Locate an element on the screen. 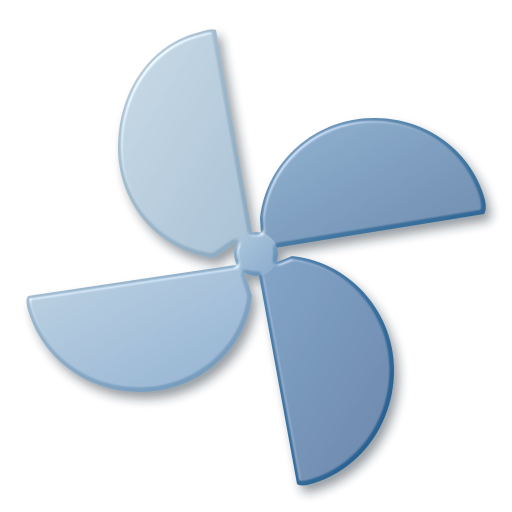 The width and height of the screenshot is (512, 512). blade-right is located at coordinates (373, 184).